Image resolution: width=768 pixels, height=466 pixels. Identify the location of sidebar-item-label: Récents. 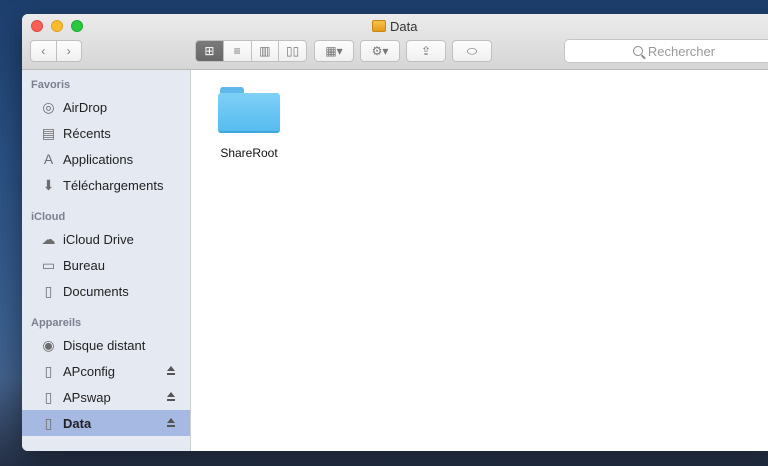
(87, 133).